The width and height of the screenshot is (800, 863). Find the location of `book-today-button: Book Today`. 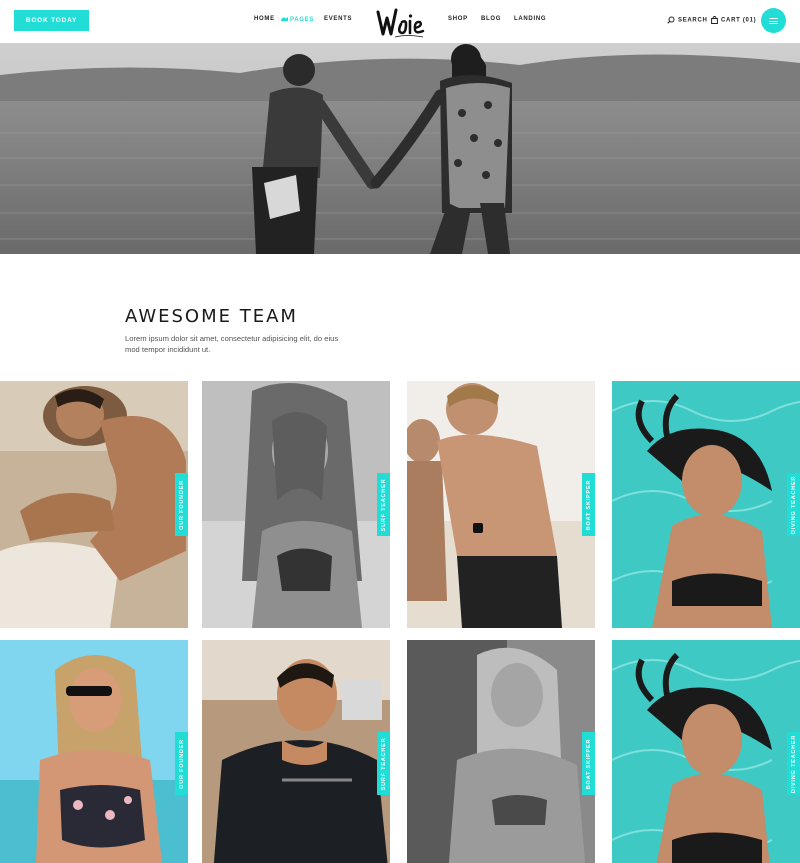

book-today-button: Book Today is located at coordinates (51, 20).